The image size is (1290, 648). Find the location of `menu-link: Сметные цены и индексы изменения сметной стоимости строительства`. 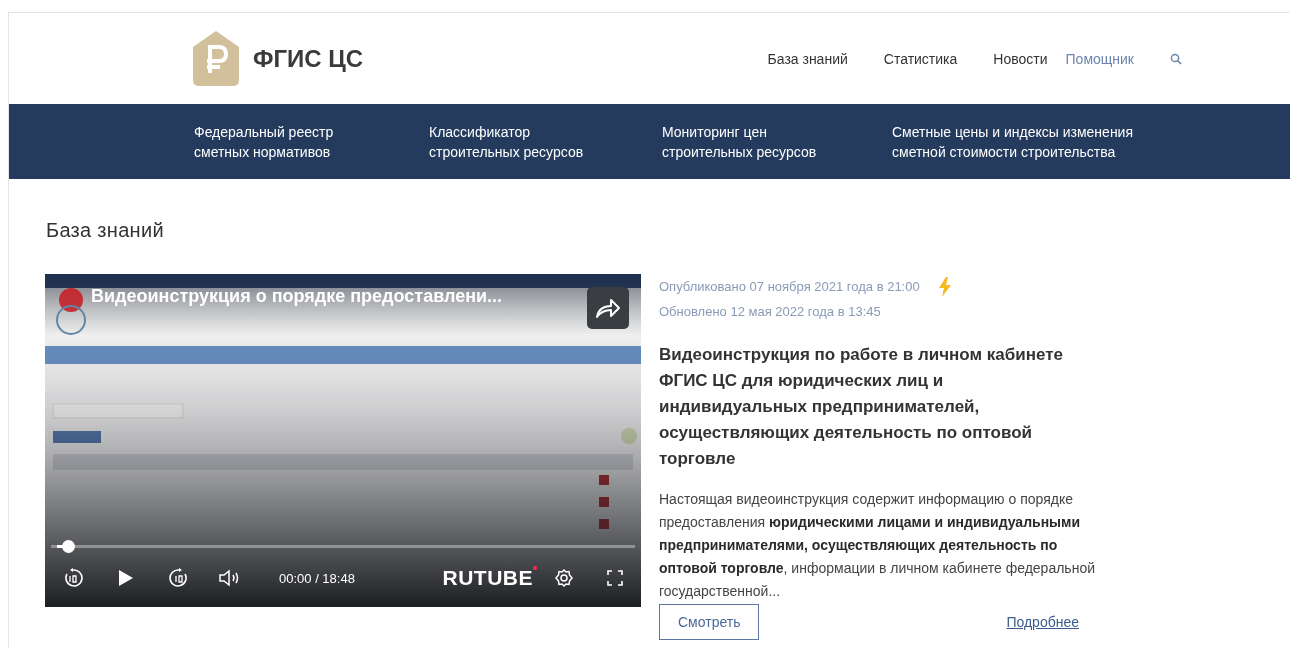

menu-link: Сметные цены и индексы изменения сметной стоимости строительства is located at coordinates (1037, 141).